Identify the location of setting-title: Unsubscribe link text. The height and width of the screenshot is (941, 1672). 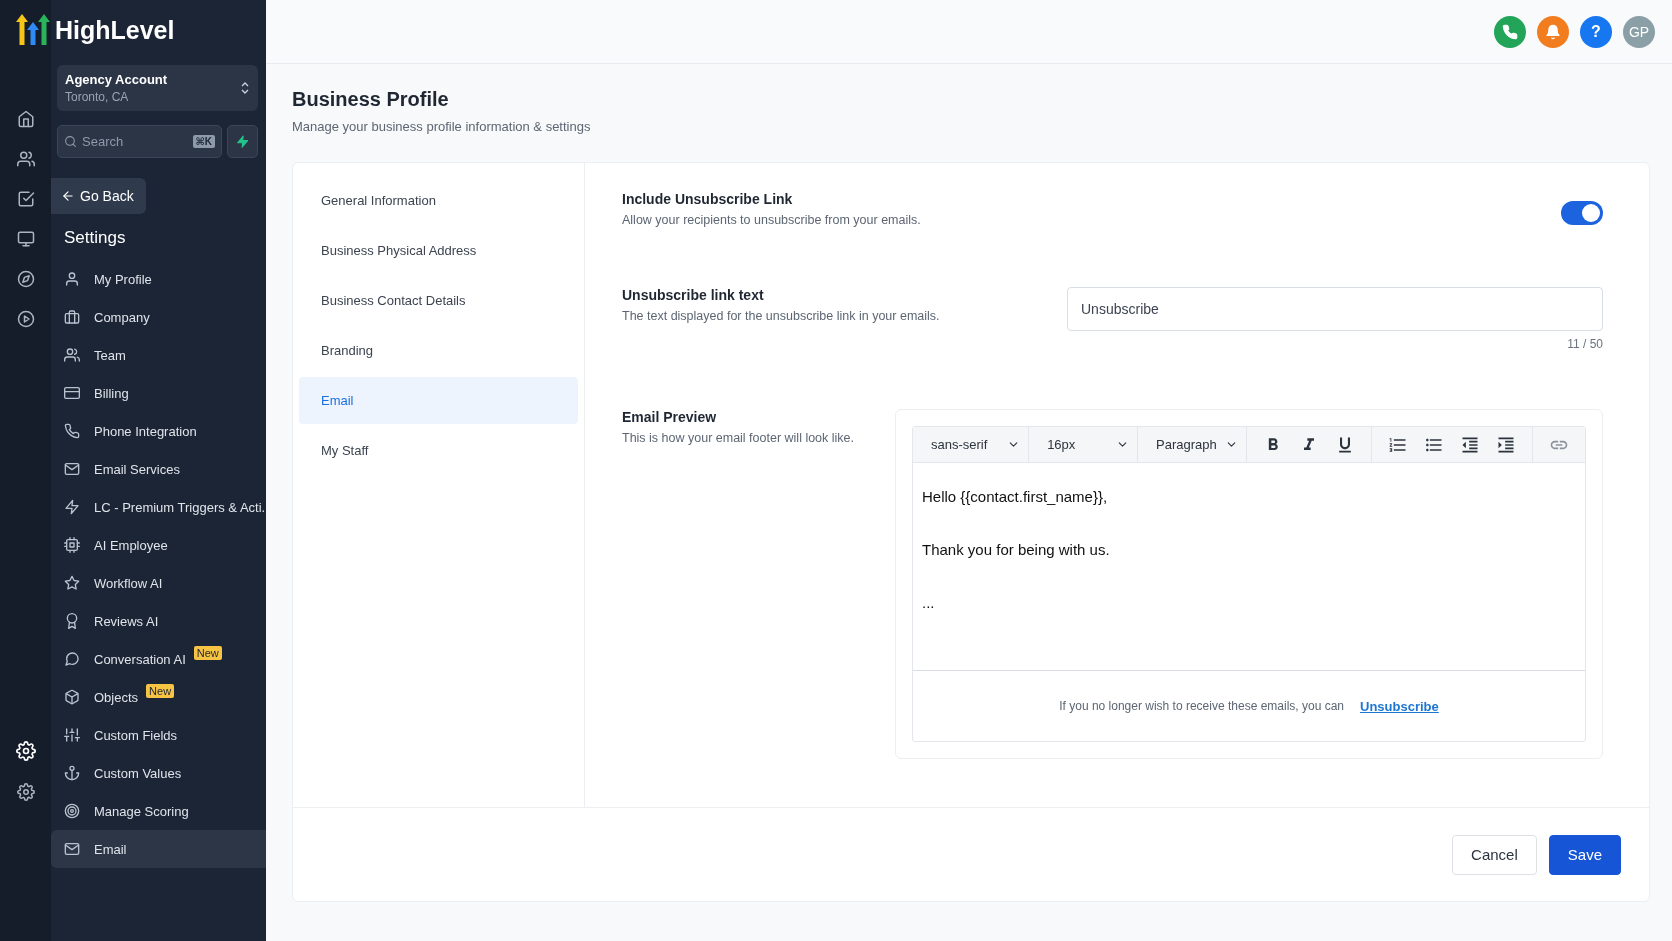
(693, 295).